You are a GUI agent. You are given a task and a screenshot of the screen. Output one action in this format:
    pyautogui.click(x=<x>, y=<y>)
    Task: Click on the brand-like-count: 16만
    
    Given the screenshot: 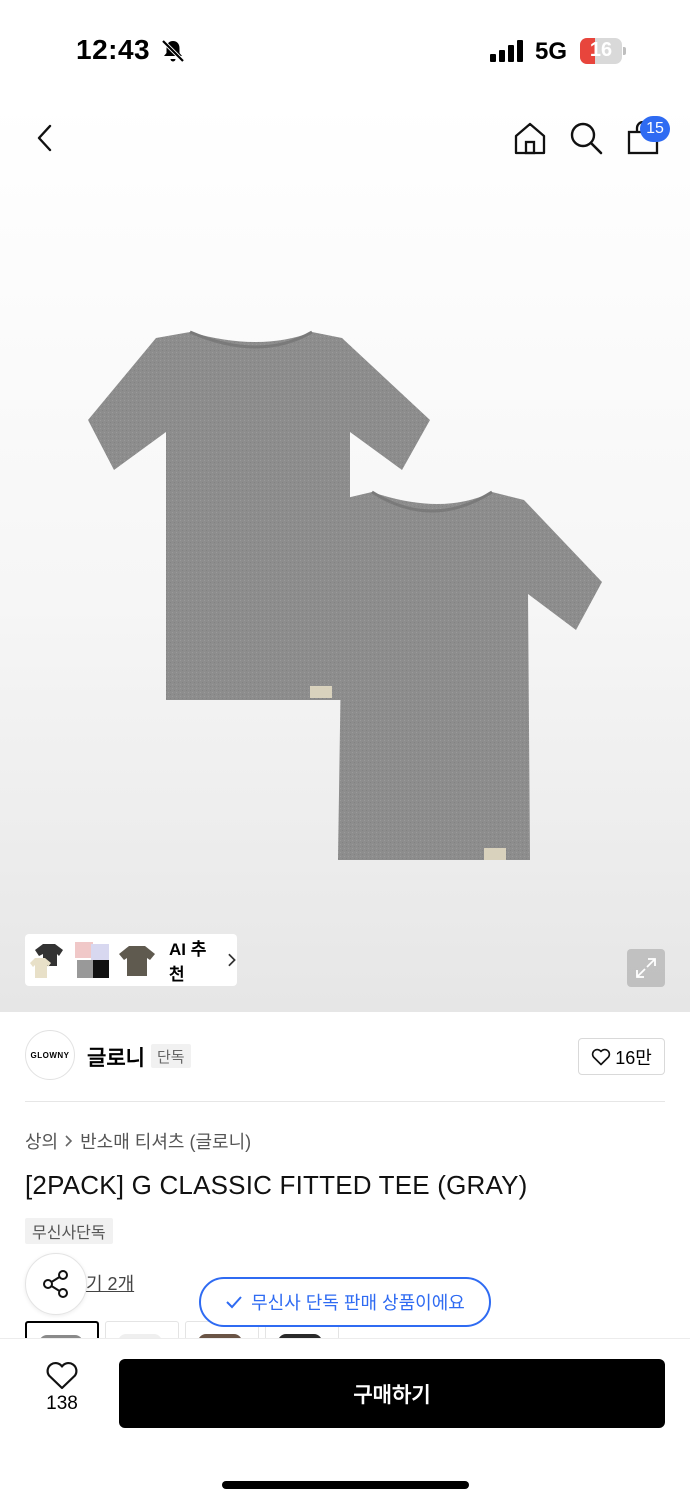 What is the action you would take?
    pyautogui.click(x=633, y=1057)
    